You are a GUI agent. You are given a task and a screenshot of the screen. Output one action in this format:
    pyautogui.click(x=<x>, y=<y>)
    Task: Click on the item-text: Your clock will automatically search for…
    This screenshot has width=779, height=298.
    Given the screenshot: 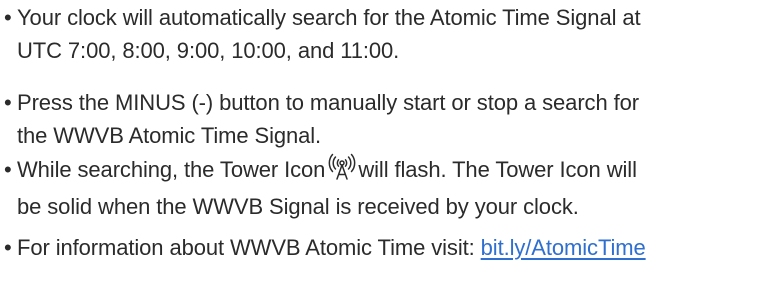 What is the action you would take?
    pyautogui.click(x=329, y=17)
    